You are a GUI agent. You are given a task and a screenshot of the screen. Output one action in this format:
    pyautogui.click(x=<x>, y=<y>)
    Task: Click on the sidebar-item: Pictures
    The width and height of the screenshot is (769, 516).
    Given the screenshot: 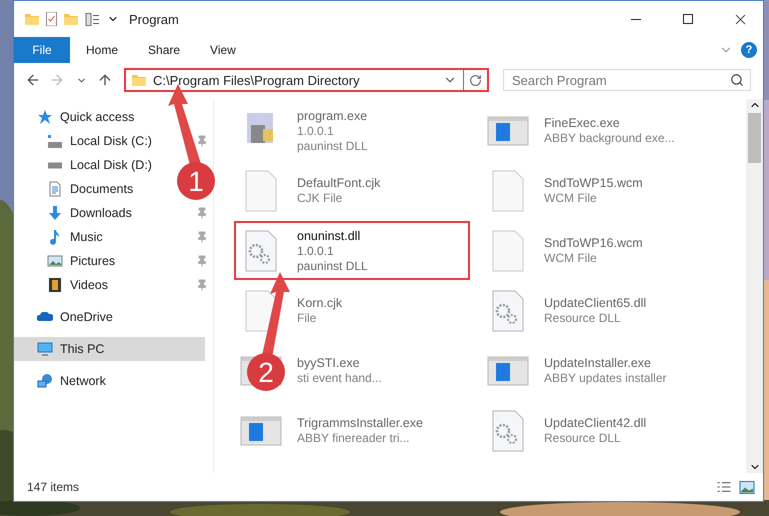 What is the action you would take?
    pyautogui.click(x=68, y=261)
    